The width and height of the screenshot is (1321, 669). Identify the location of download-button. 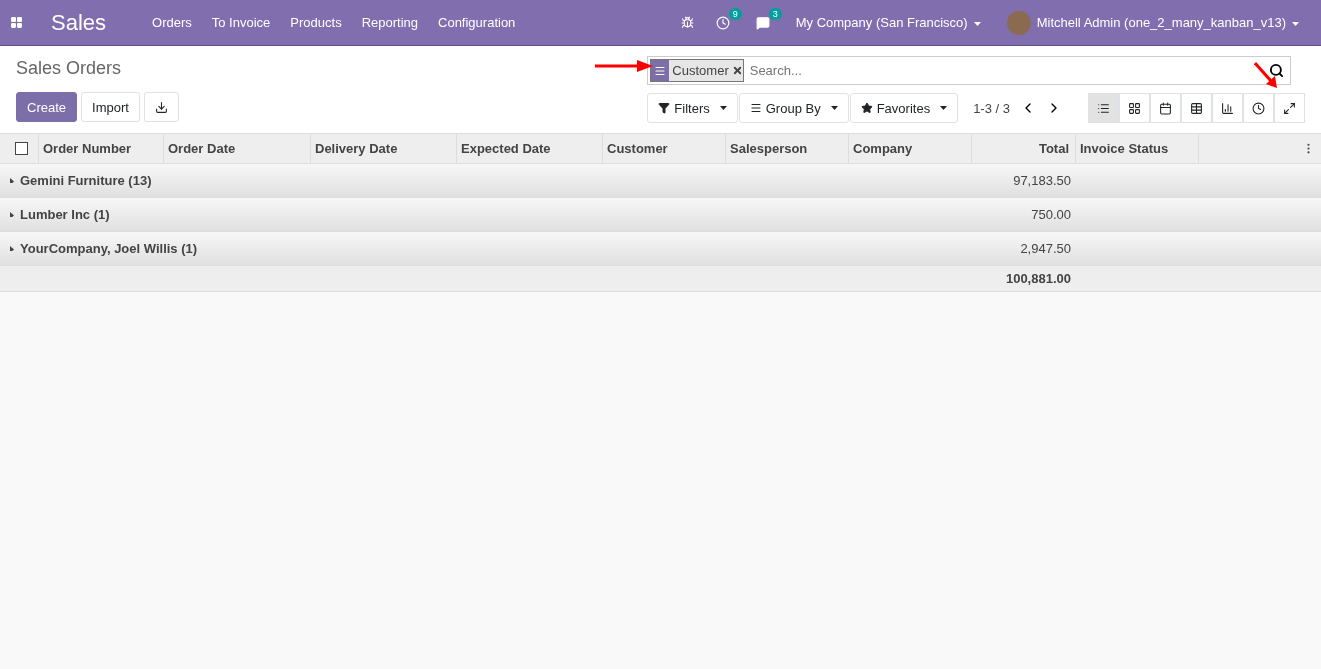
(161, 107).